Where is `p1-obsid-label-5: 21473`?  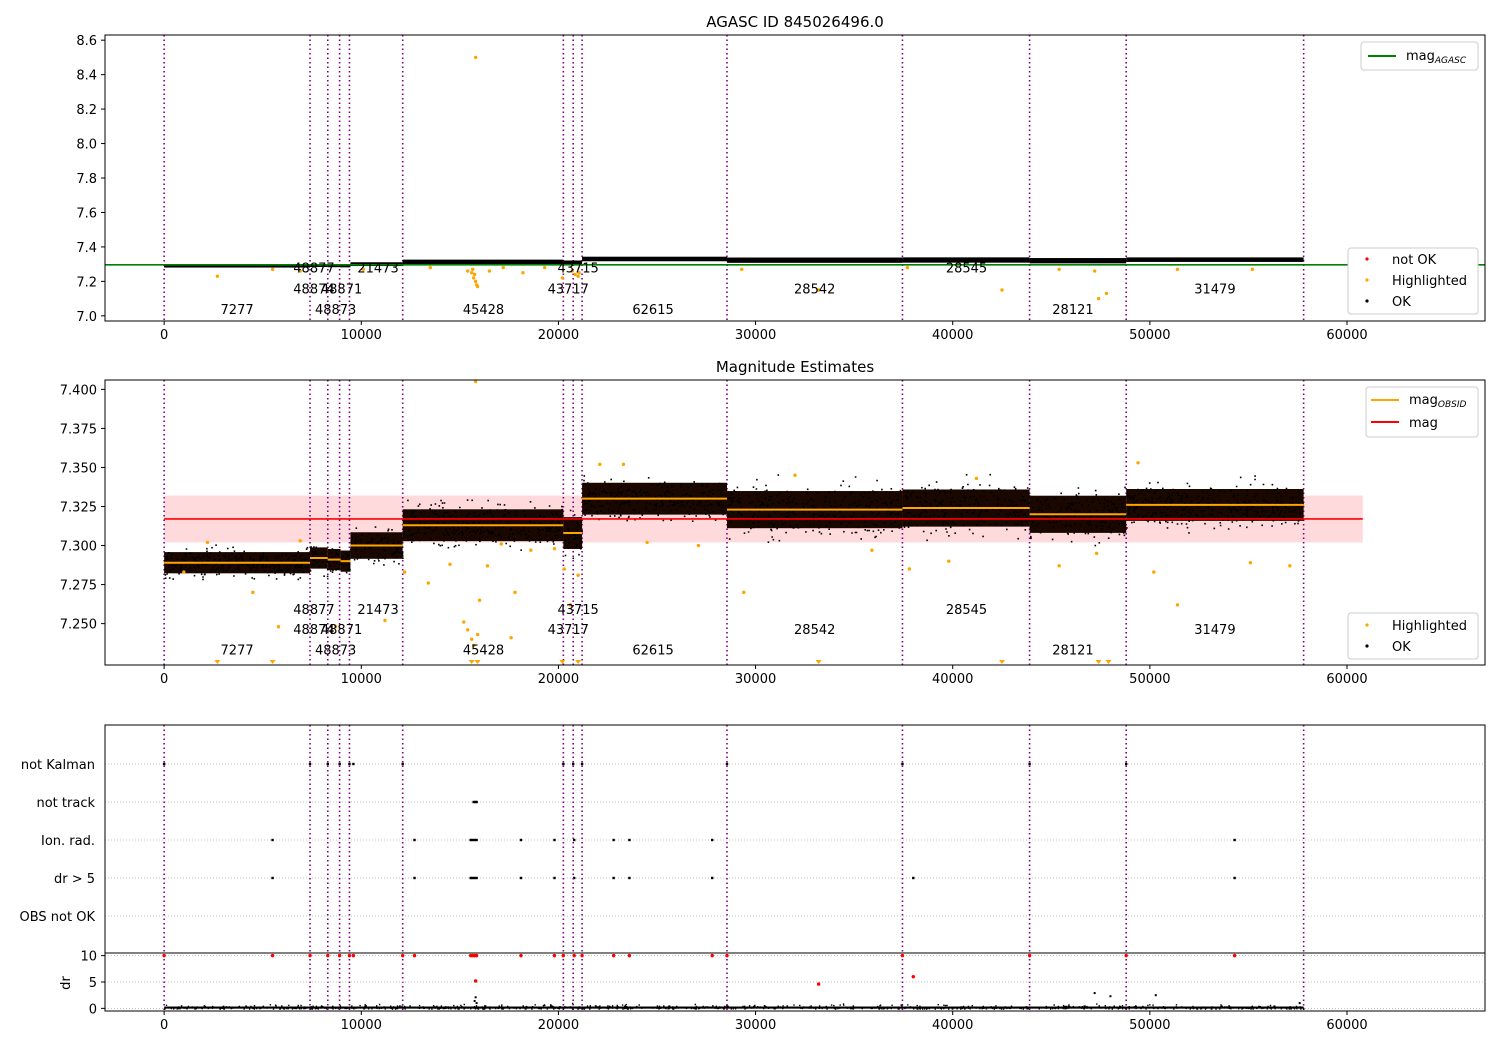
p1-obsid-label-5: 21473 is located at coordinates (377, 269).